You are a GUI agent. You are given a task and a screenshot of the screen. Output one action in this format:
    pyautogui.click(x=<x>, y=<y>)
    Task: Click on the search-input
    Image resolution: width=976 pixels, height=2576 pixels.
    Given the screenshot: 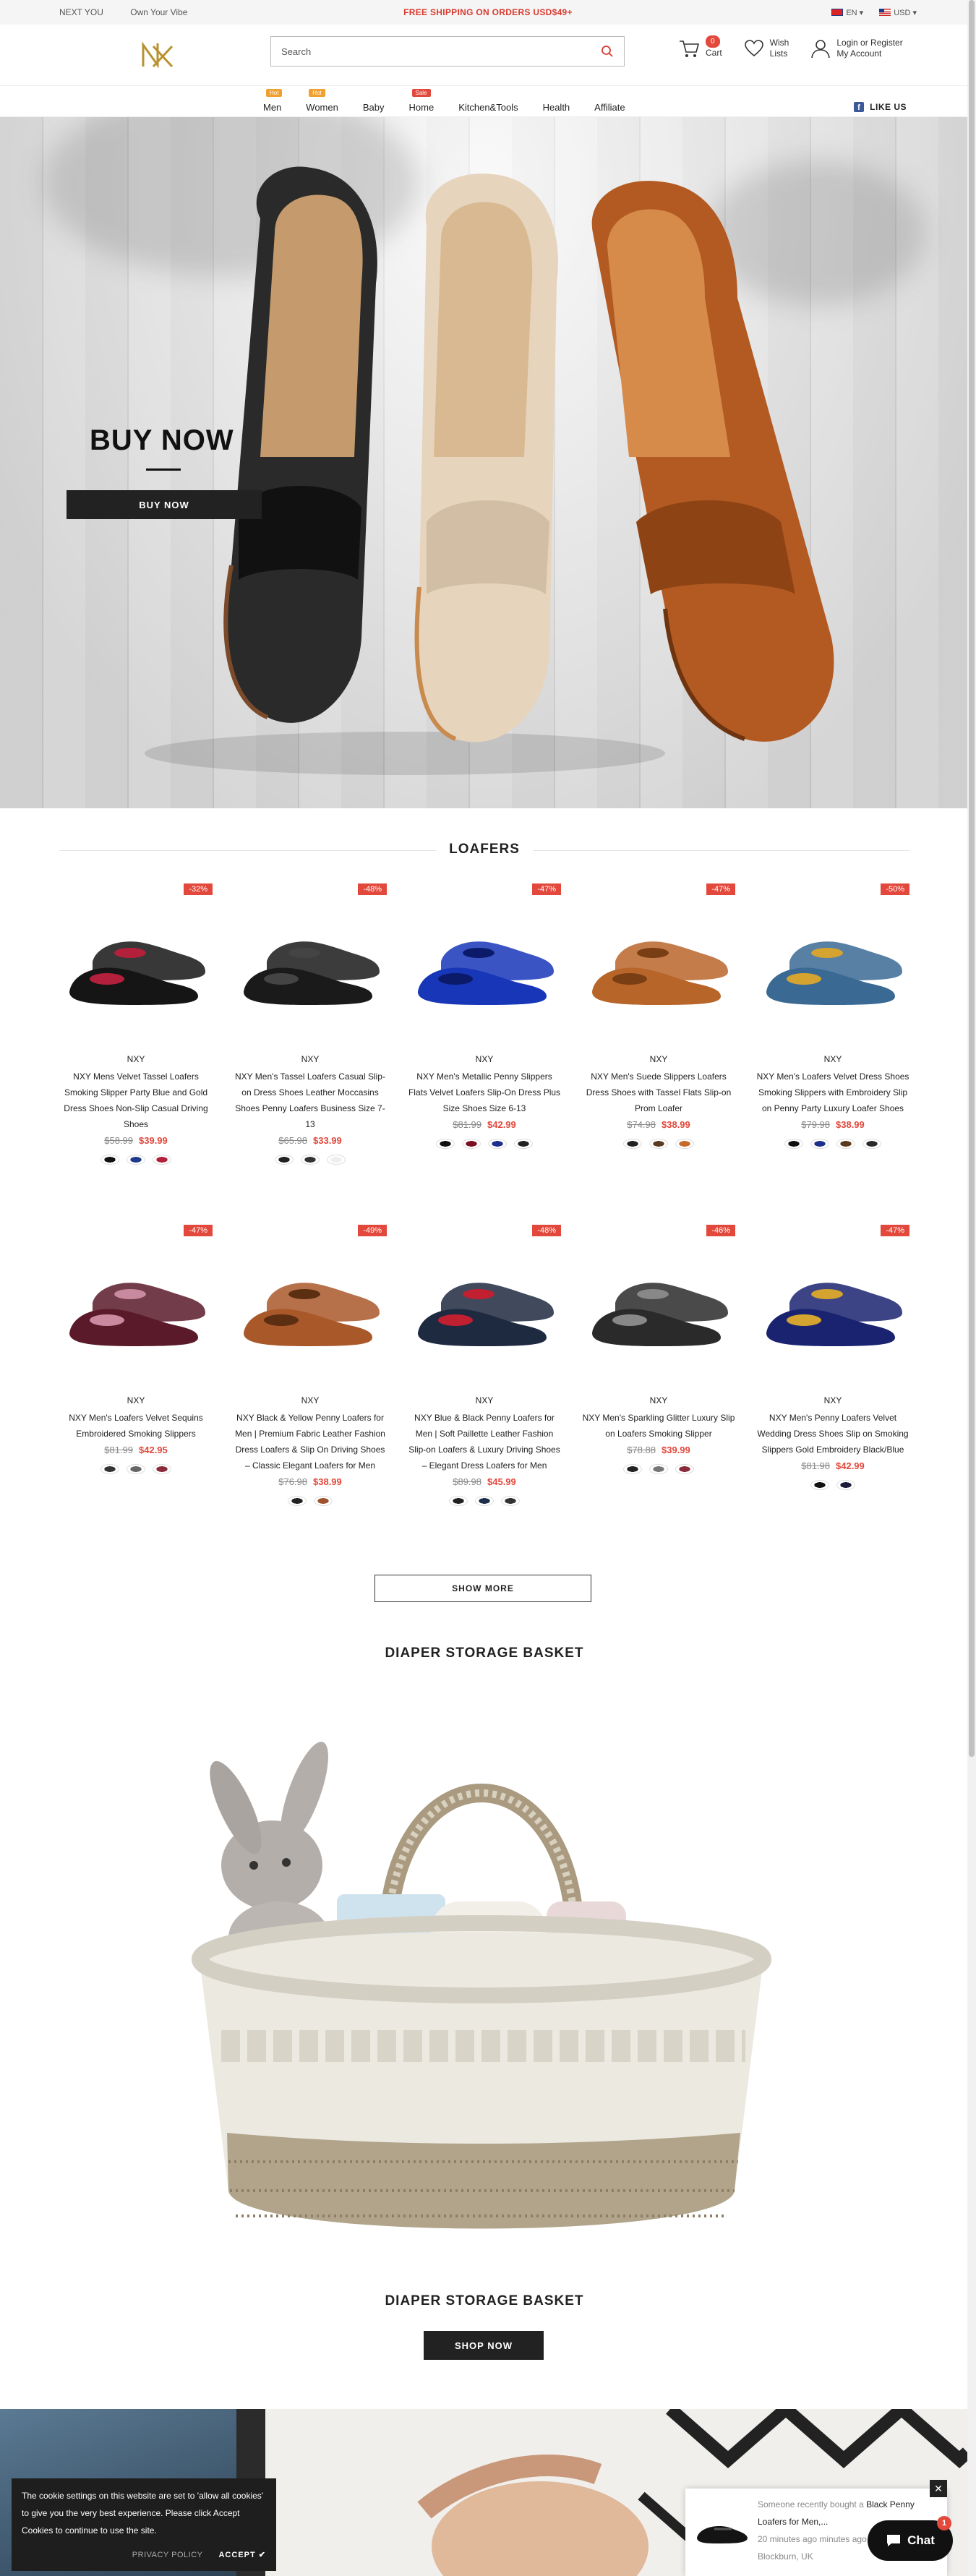 What is the action you would take?
    pyautogui.click(x=441, y=51)
    